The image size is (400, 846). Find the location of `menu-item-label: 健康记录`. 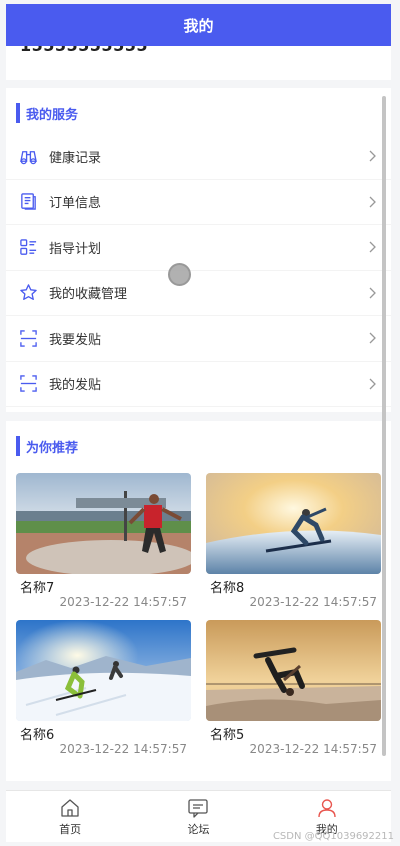

menu-item-label: 健康记录 is located at coordinates (75, 158).